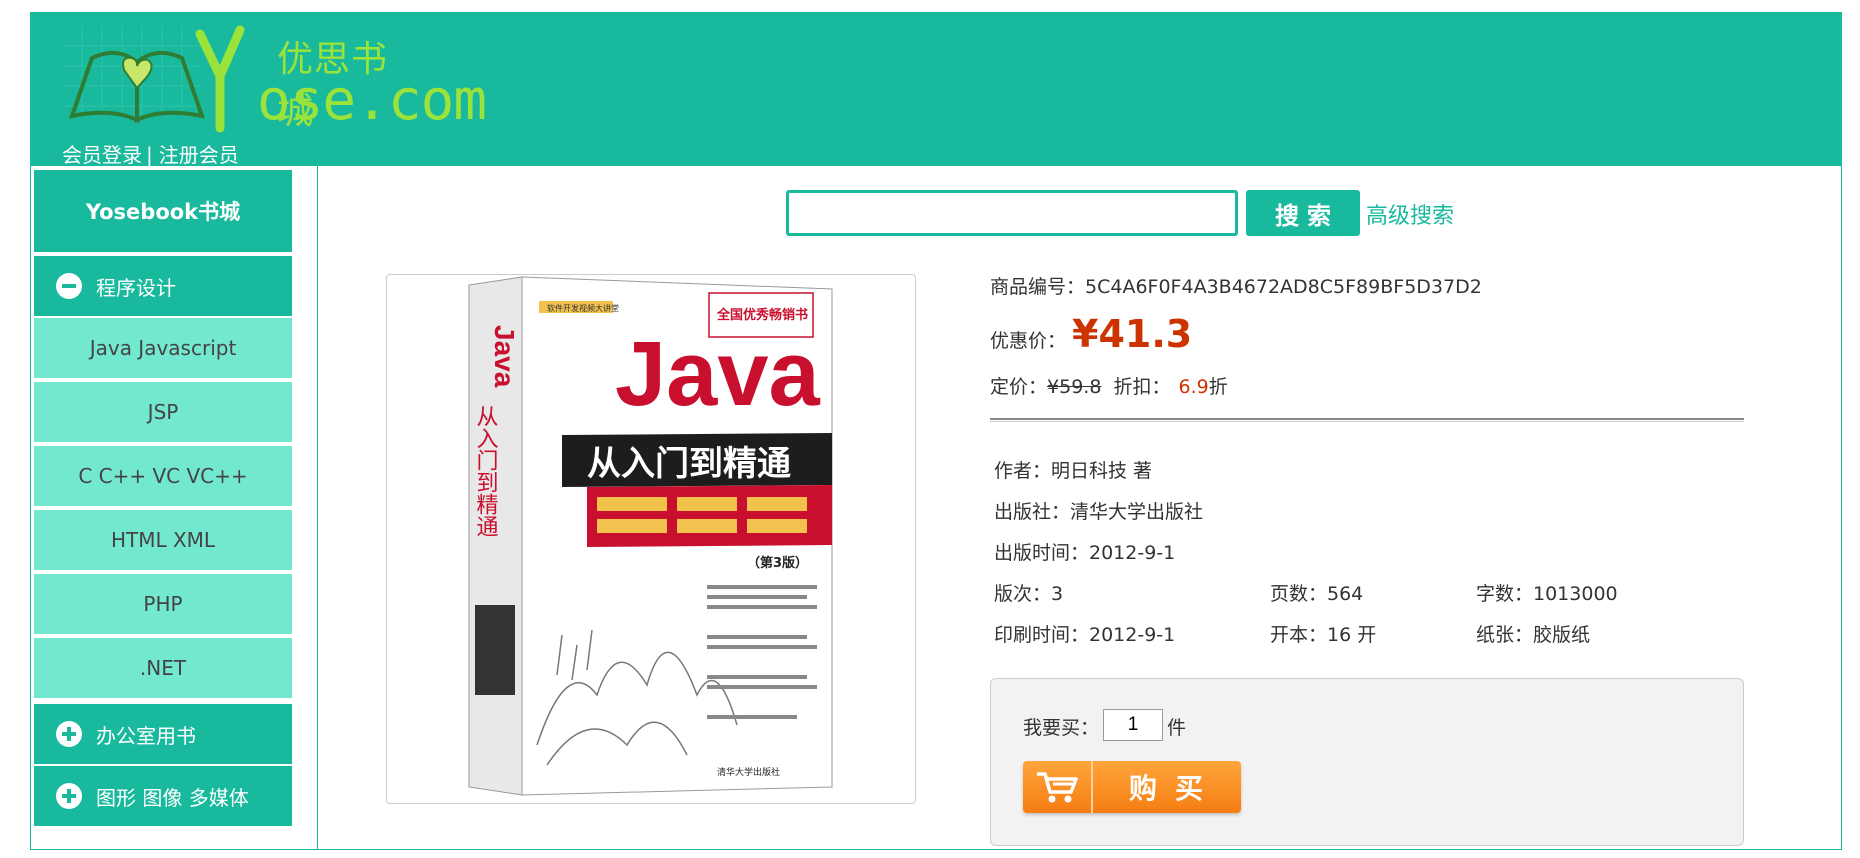 The height and width of the screenshot is (858, 1860). Describe the element at coordinates (486, 471) in the screenshot. I see `spine-subtitle: 从入门到精通` at that location.